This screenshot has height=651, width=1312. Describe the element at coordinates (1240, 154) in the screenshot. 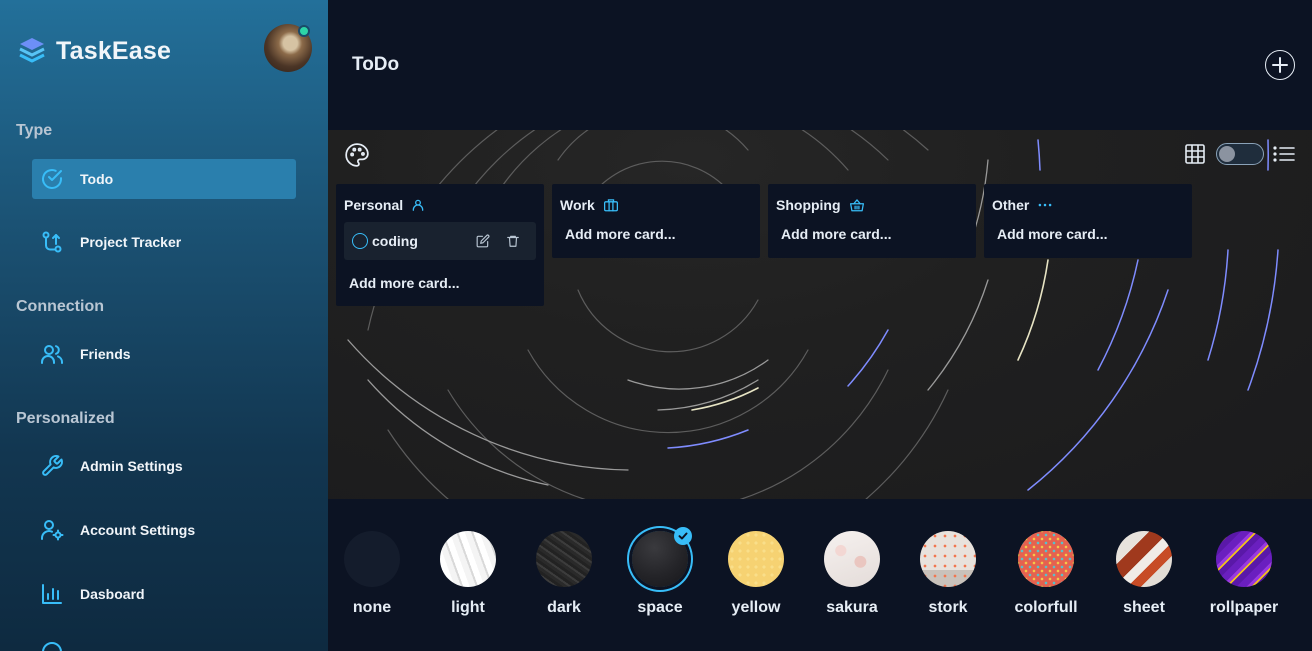

I see `view-toggle` at that location.